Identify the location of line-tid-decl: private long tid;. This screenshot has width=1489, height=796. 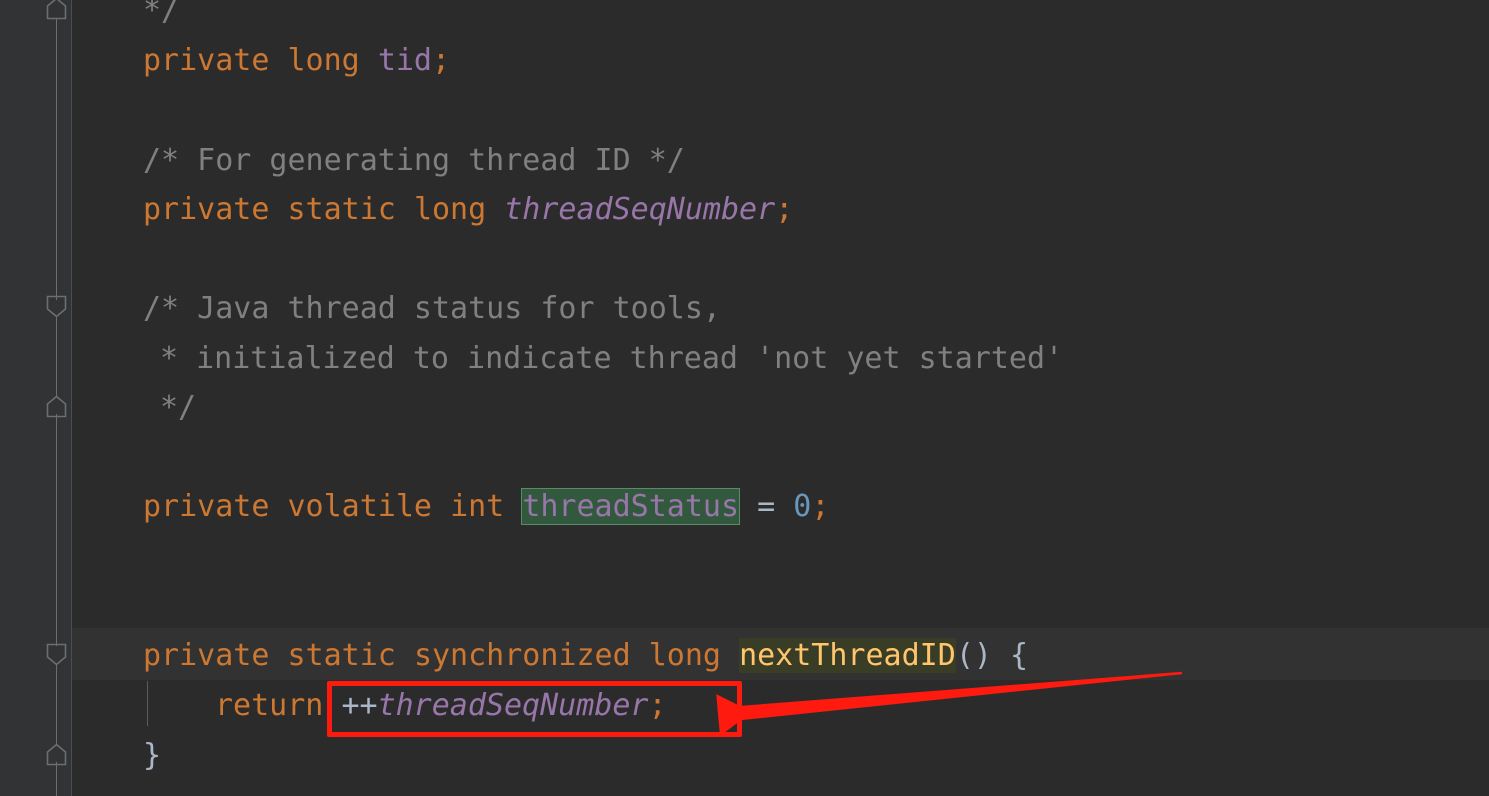
(225, 61).